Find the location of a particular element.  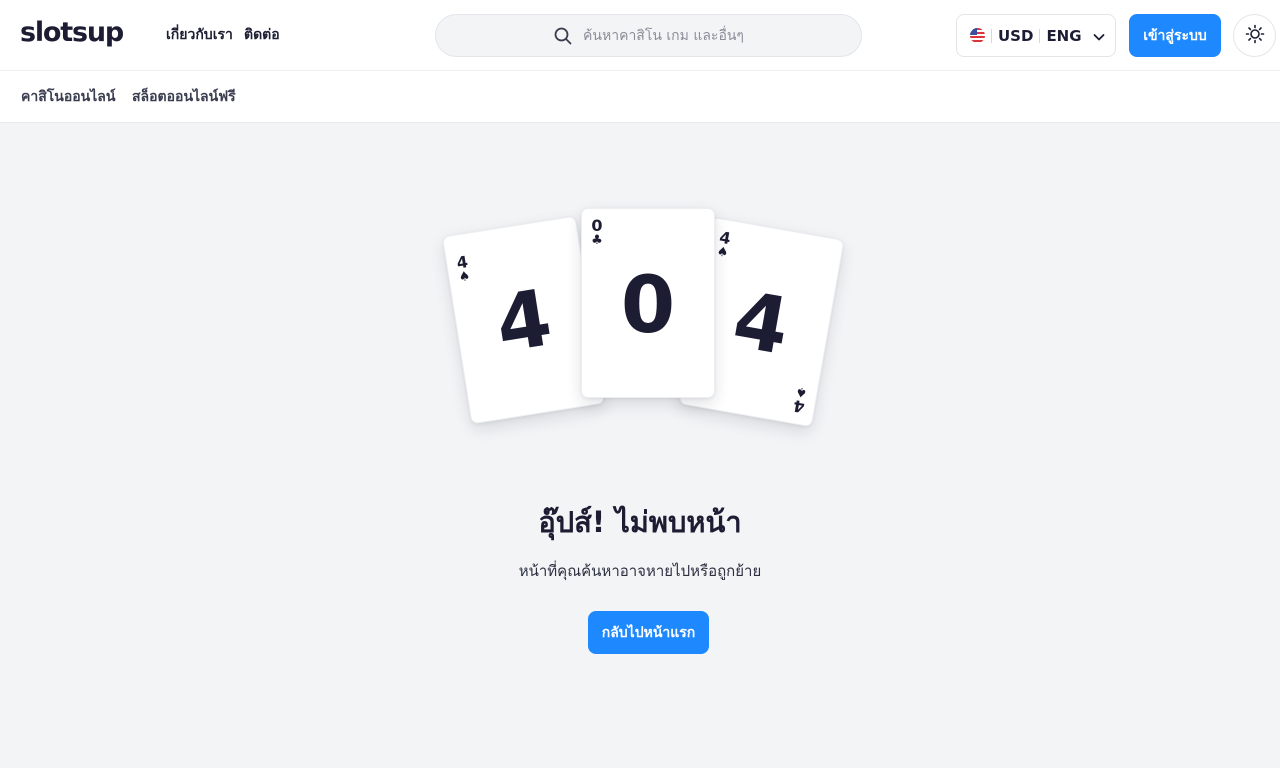

chevron-down-icon is located at coordinates (1099, 36).